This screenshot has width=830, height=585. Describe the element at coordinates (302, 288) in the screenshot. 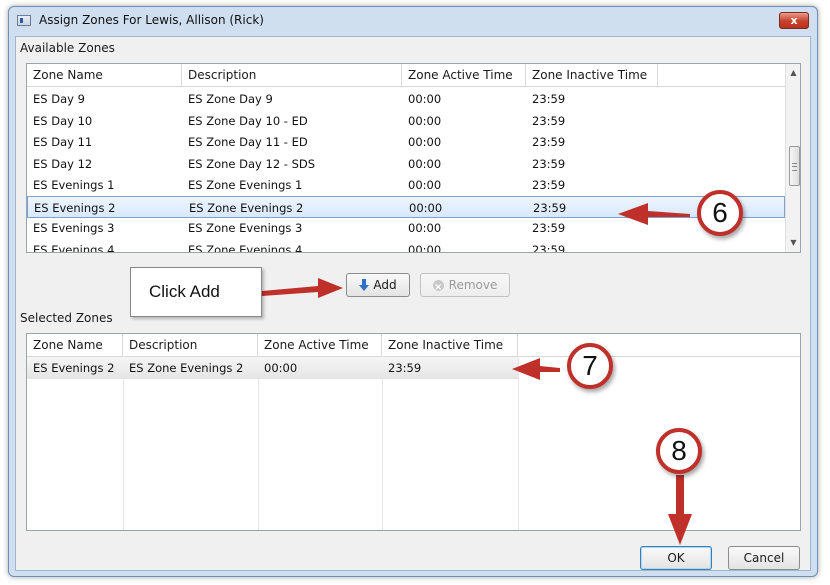

I see `arrow-to-add-button-icon` at that location.